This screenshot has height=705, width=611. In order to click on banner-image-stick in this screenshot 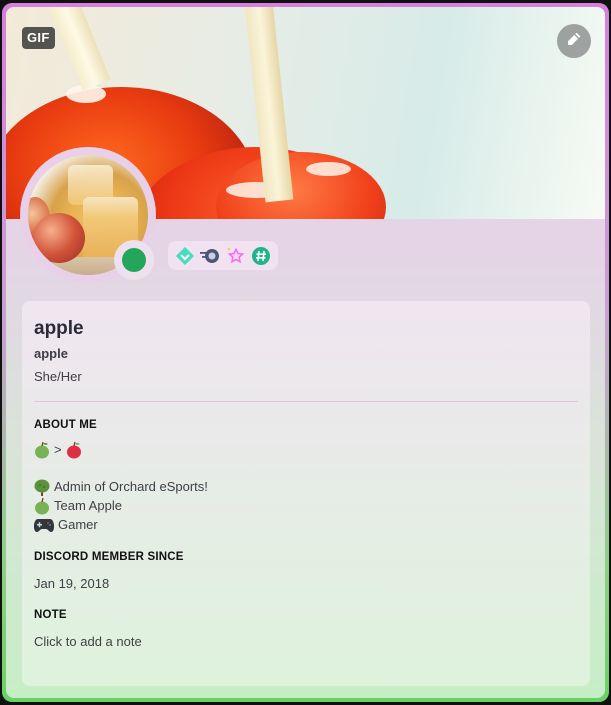, I will do `click(79, 49)`.